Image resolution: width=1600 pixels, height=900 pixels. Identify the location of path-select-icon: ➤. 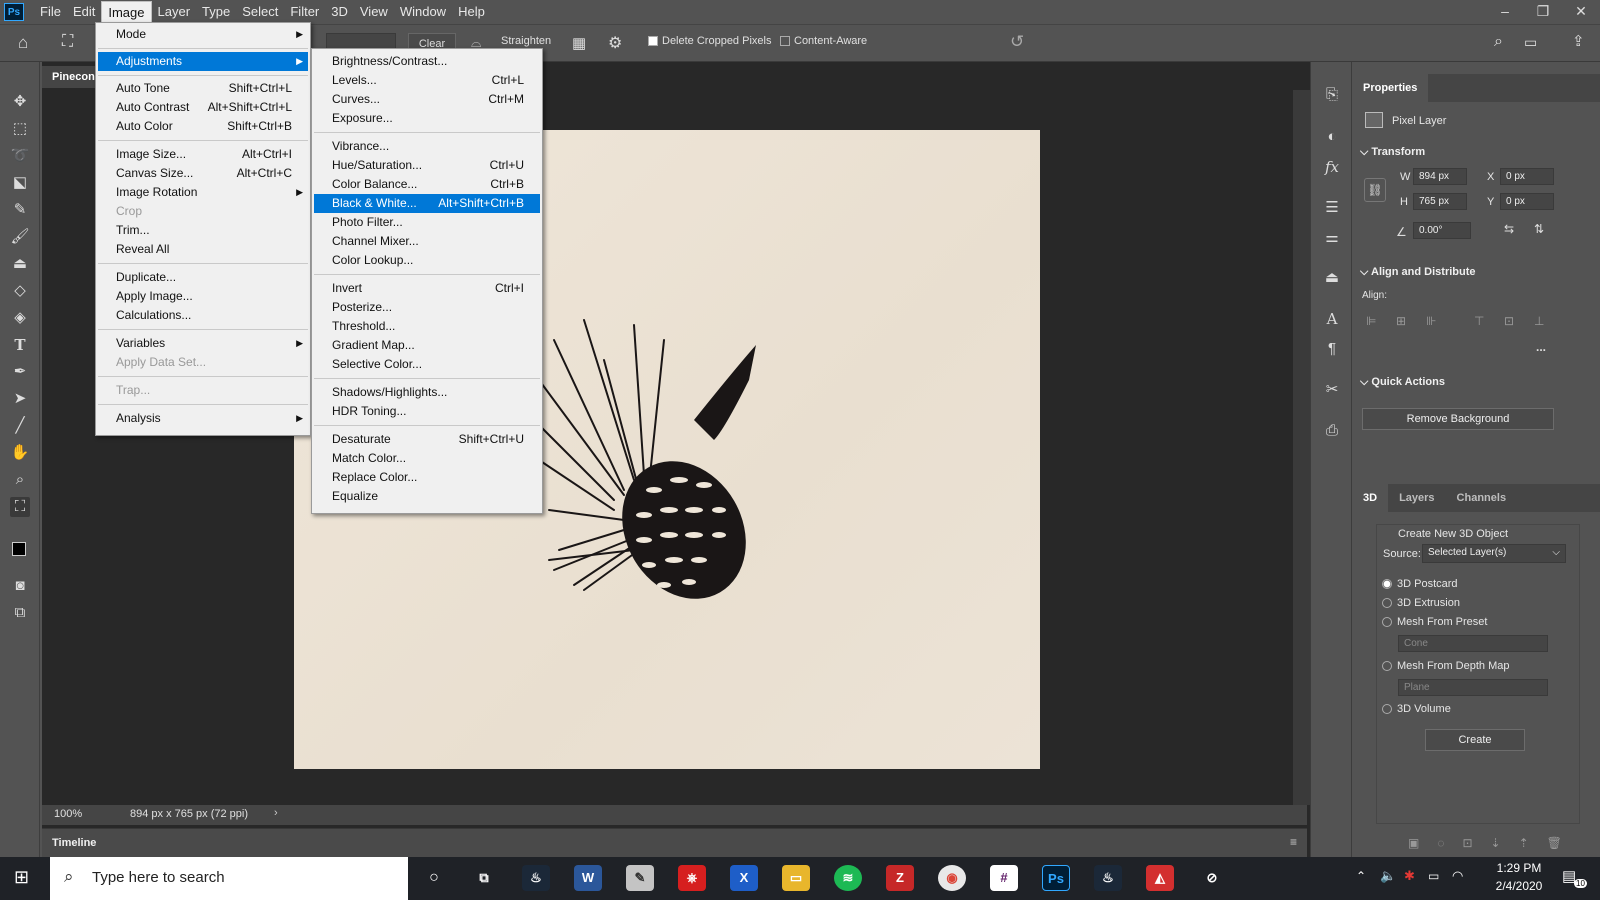
(20, 399).